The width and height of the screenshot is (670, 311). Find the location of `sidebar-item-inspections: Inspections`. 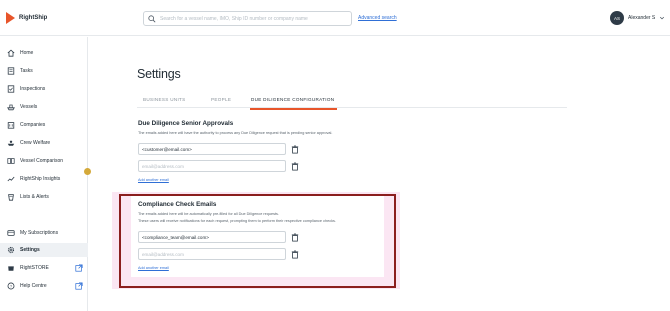

sidebar-item-inspections: Inspections is located at coordinates (44, 89).